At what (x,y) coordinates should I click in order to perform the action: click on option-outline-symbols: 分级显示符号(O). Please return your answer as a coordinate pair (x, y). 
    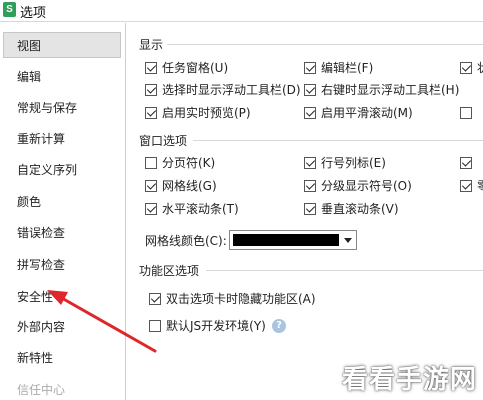
    Looking at the image, I should click on (358, 186).